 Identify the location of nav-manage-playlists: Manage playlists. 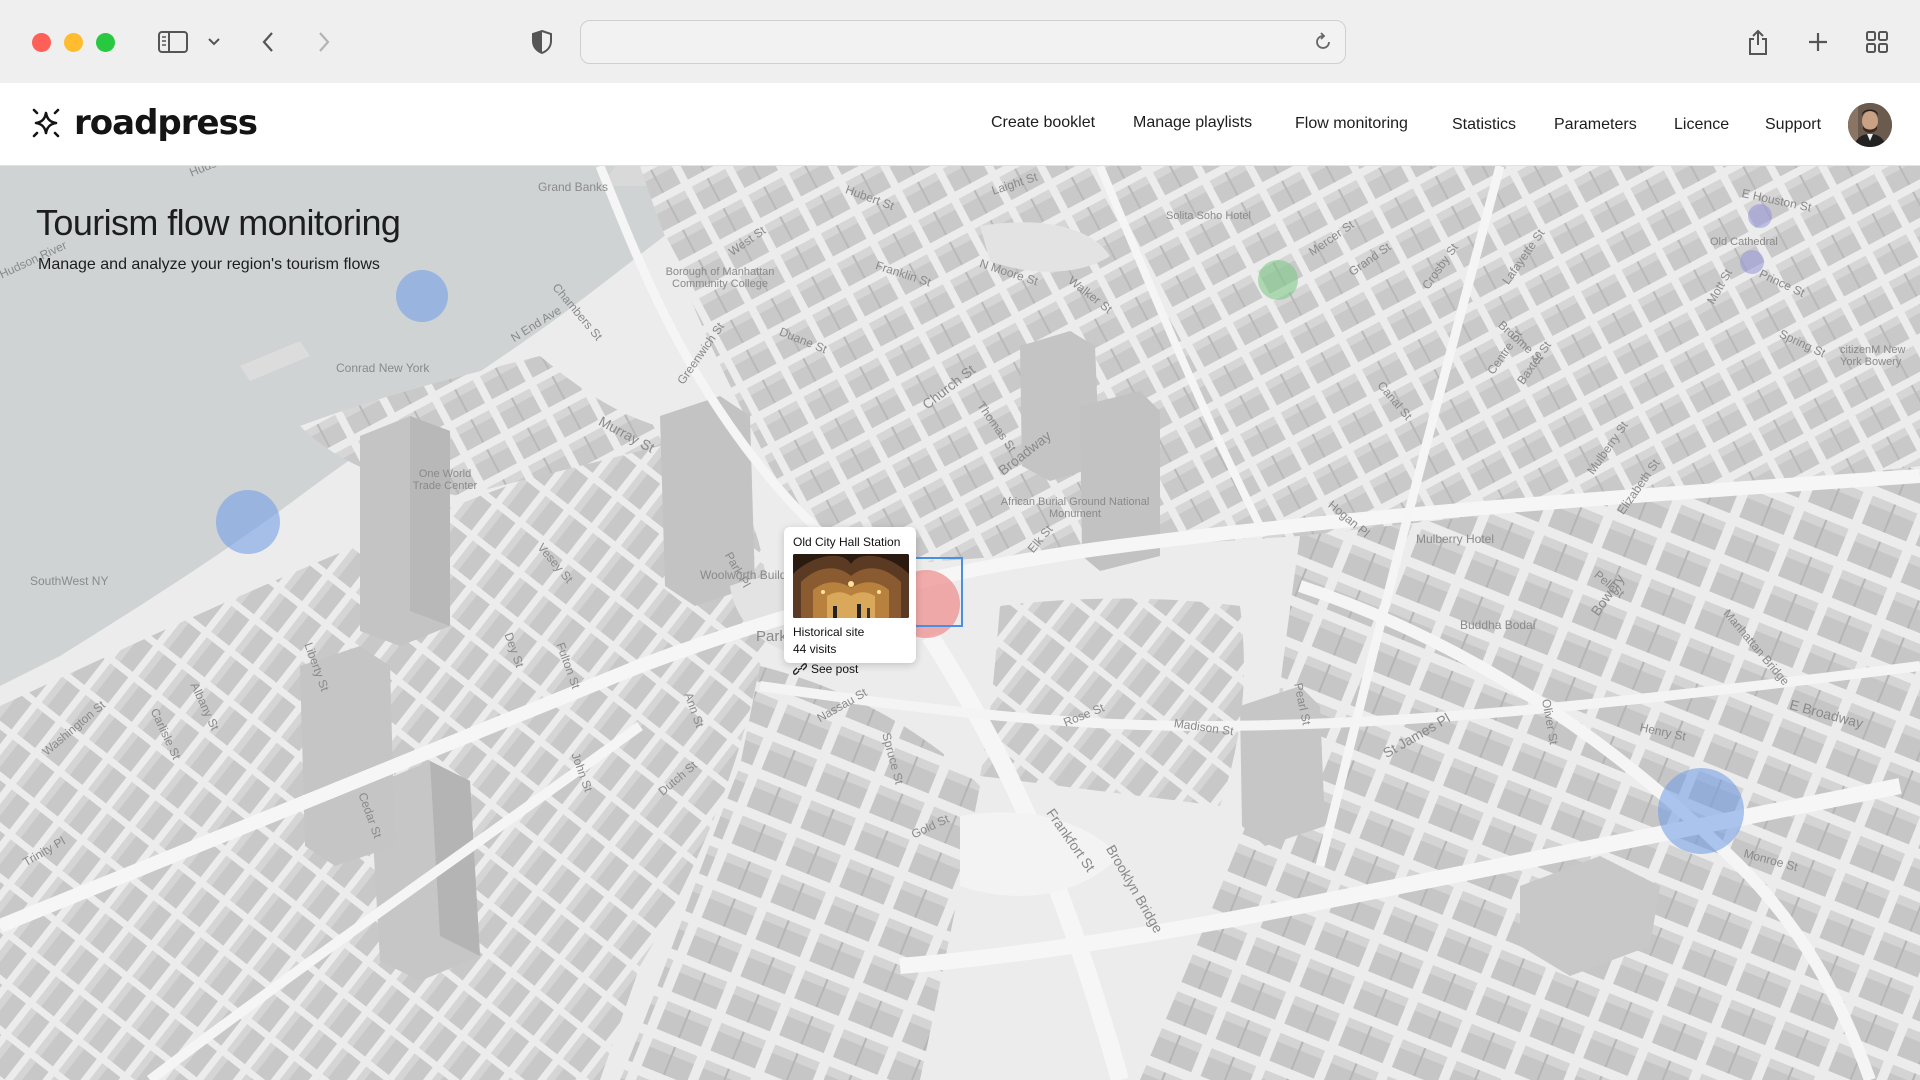
(1192, 123).